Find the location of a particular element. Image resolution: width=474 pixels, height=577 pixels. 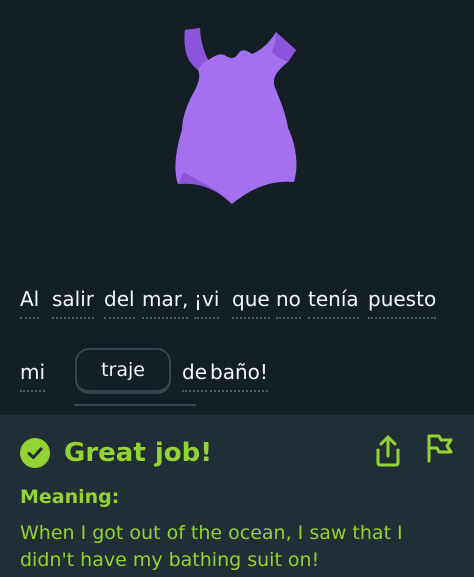

word-token: Al is located at coordinates (30, 302).